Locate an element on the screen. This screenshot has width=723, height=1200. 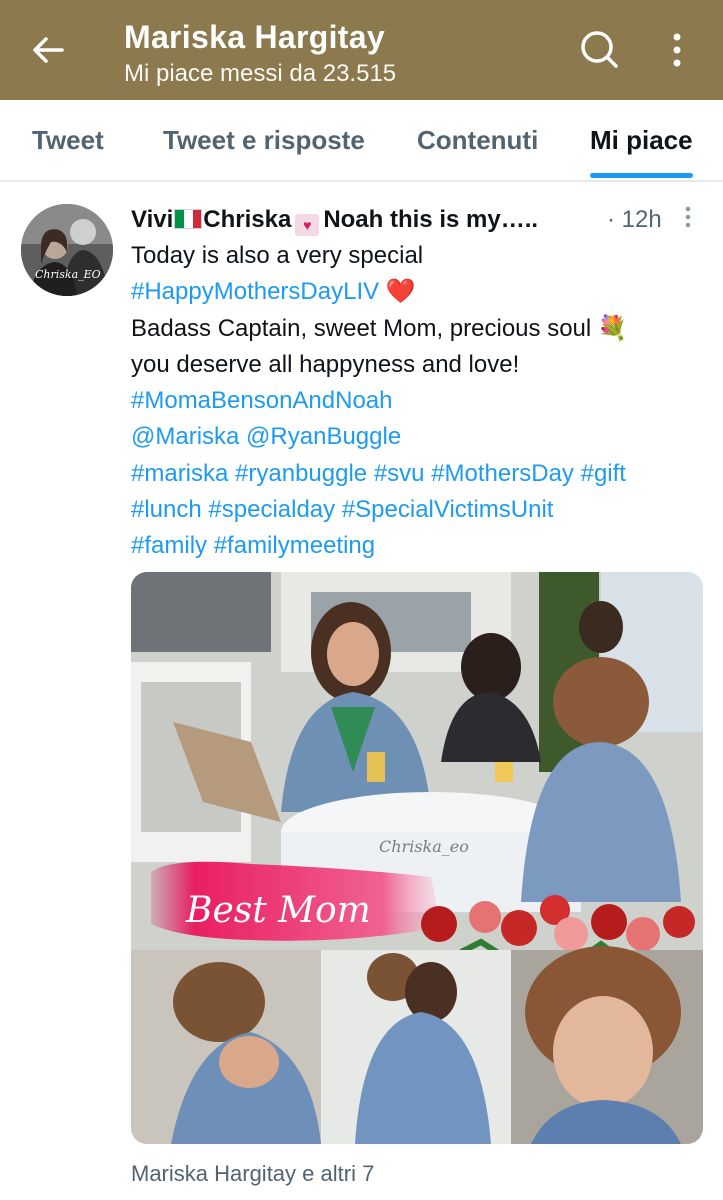
italy-flag-icon is located at coordinates (188, 219).